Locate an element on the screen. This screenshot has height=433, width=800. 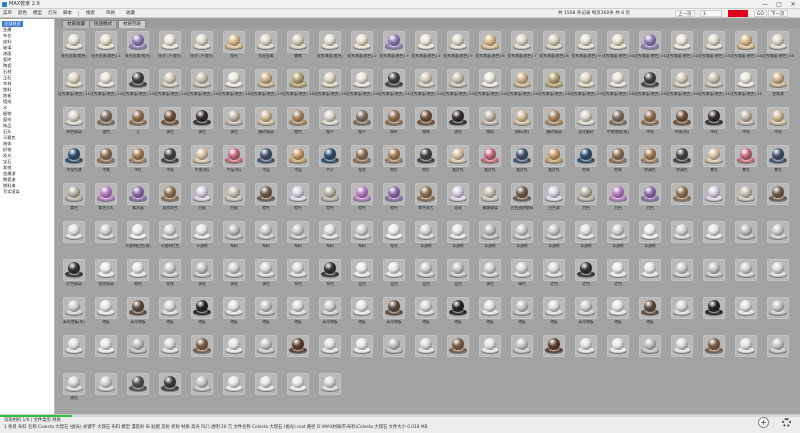
go-button: GO is located at coordinates (761, 13).